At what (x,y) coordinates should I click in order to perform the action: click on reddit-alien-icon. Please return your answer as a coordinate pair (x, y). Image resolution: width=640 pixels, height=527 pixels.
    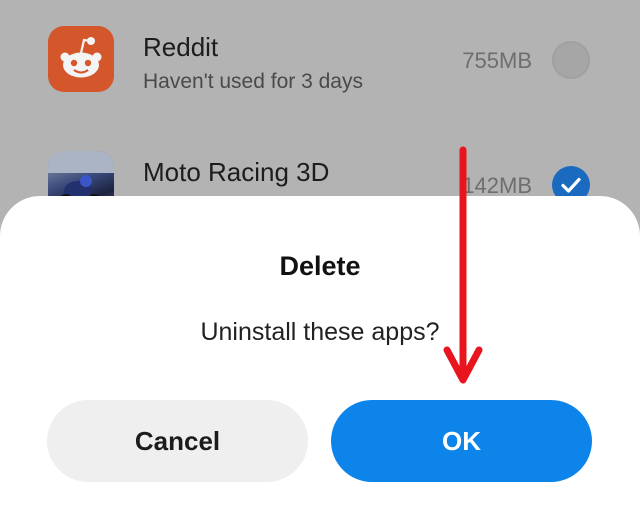
    Looking at the image, I should click on (81, 59).